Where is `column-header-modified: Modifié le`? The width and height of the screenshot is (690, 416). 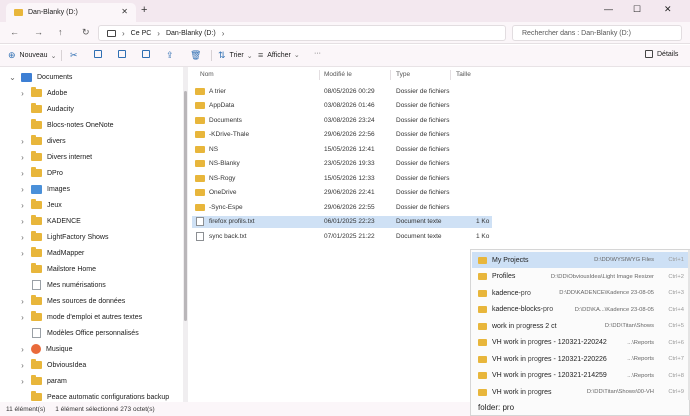
column-header-modified: Modifié le is located at coordinates (338, 74).